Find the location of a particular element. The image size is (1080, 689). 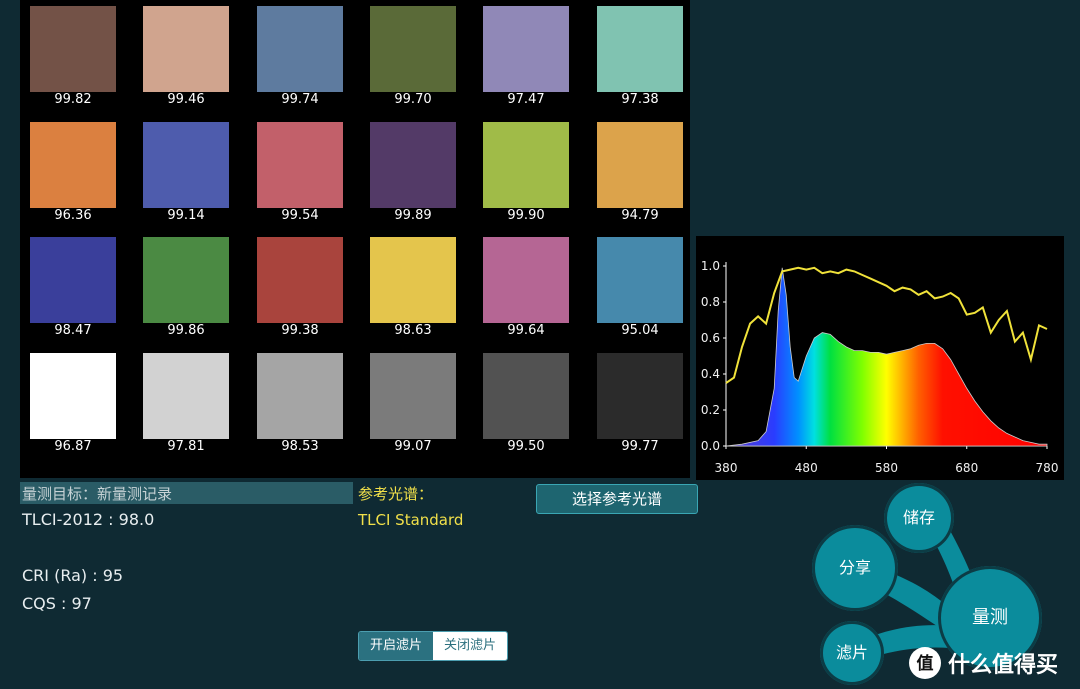

y-tick-label: 0.6 is located at coordinates (710, 338).